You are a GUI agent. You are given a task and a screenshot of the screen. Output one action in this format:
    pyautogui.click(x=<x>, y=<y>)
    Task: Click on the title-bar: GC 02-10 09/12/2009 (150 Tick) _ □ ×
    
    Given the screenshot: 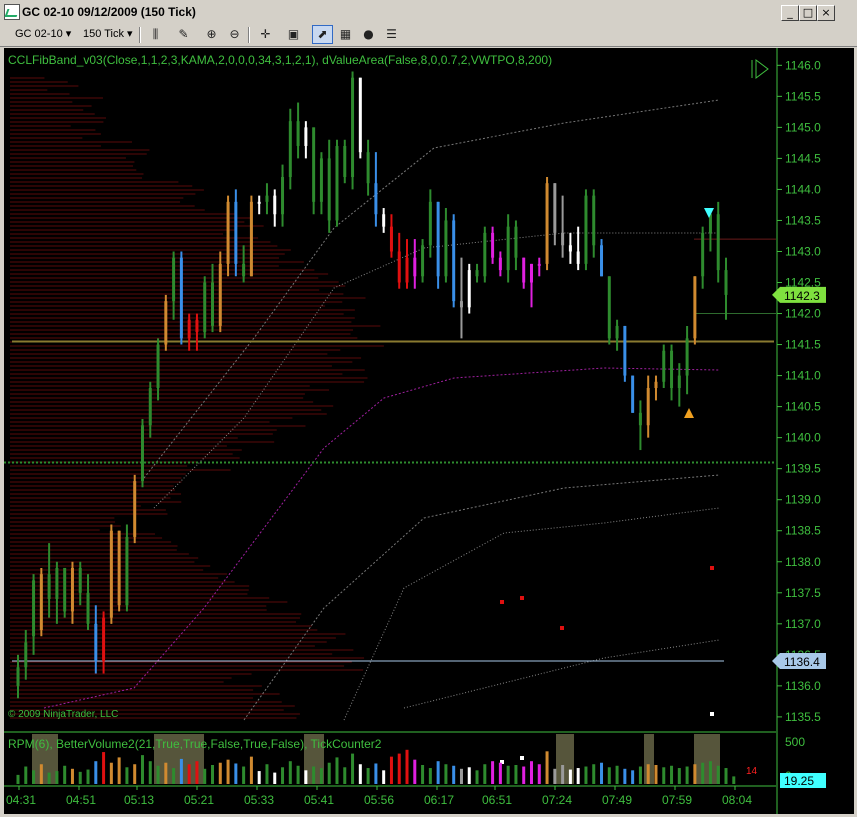 What is the action you would take?
    pyautogui.click(x=428, y=12)
    